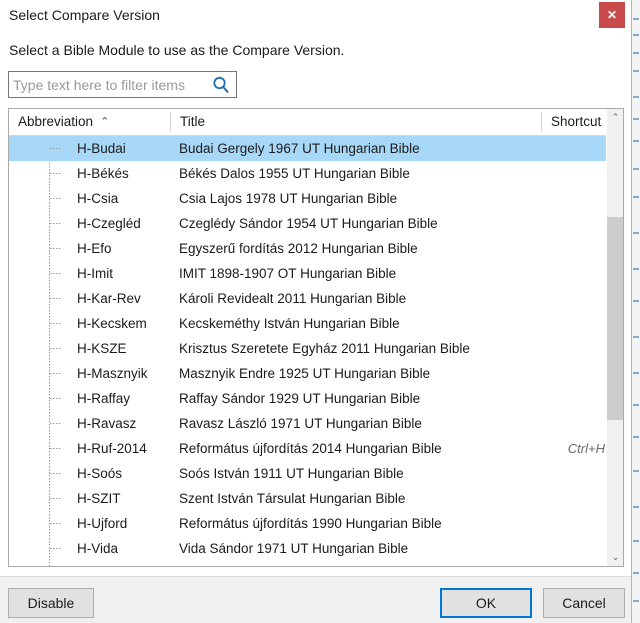  I want to click on cell-abbreviation: H-Masznyik, so click(112, 373).